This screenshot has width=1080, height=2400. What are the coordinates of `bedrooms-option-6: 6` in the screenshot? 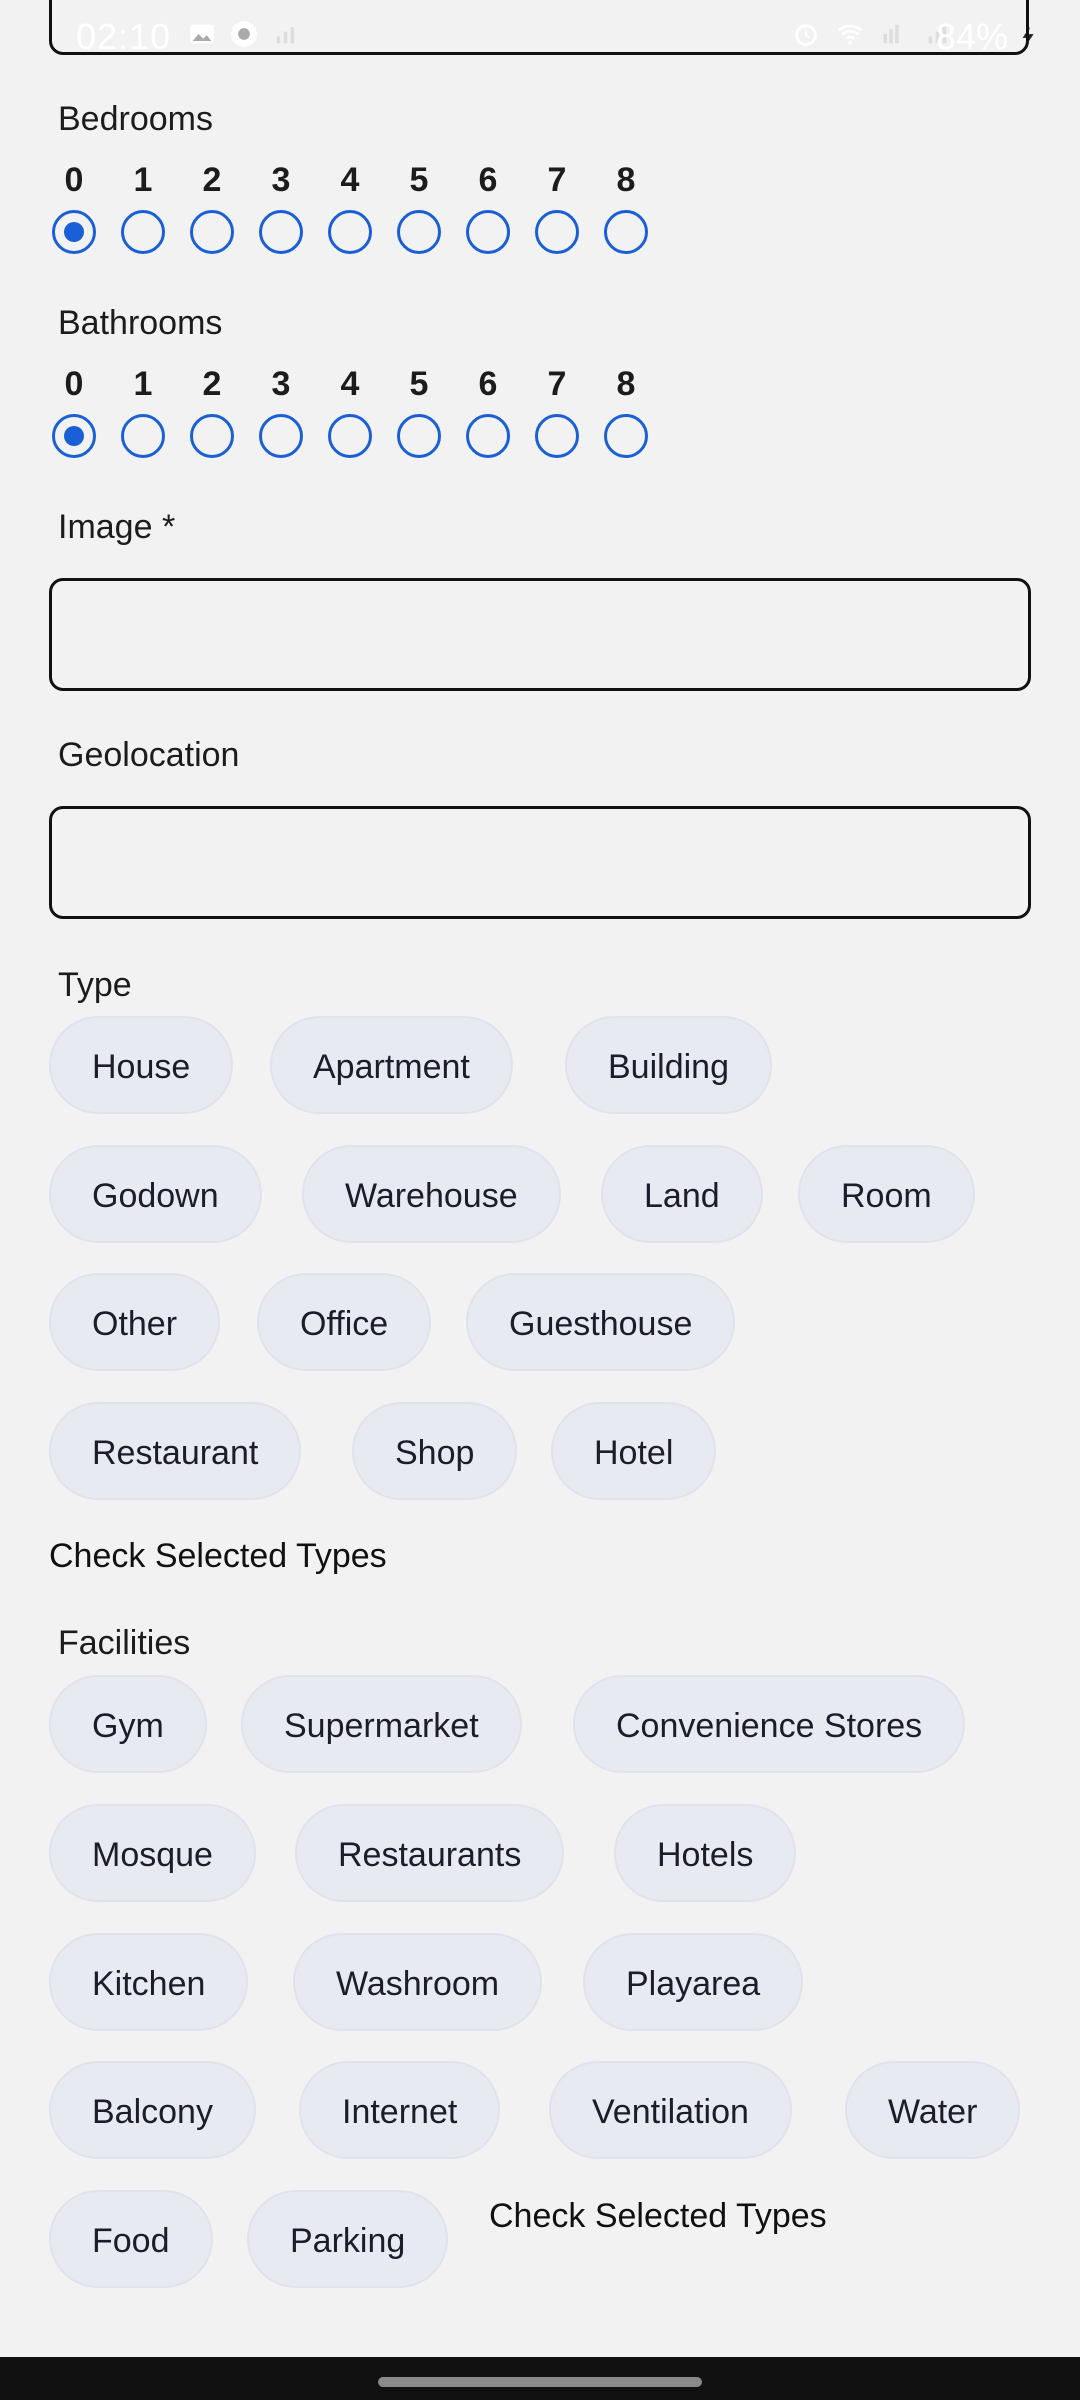 It's located at (488, 207).